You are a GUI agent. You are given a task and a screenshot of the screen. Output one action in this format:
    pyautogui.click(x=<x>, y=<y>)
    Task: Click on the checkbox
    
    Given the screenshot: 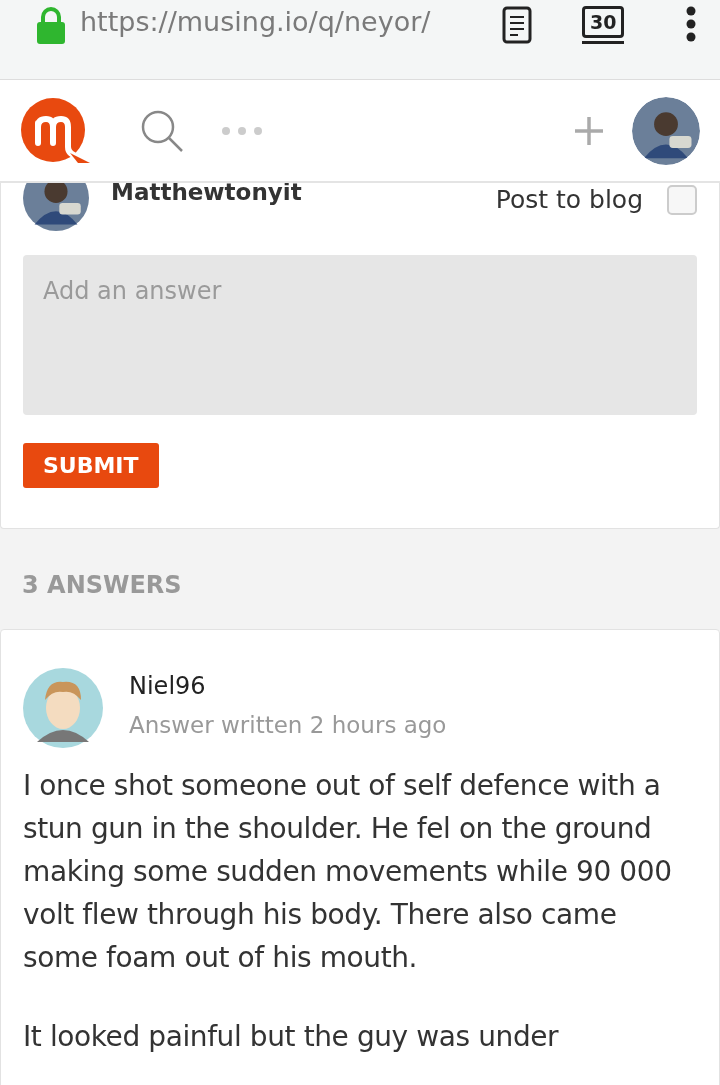 What is the action you would take?
    pyautogui.click(x=682, y=200)
    